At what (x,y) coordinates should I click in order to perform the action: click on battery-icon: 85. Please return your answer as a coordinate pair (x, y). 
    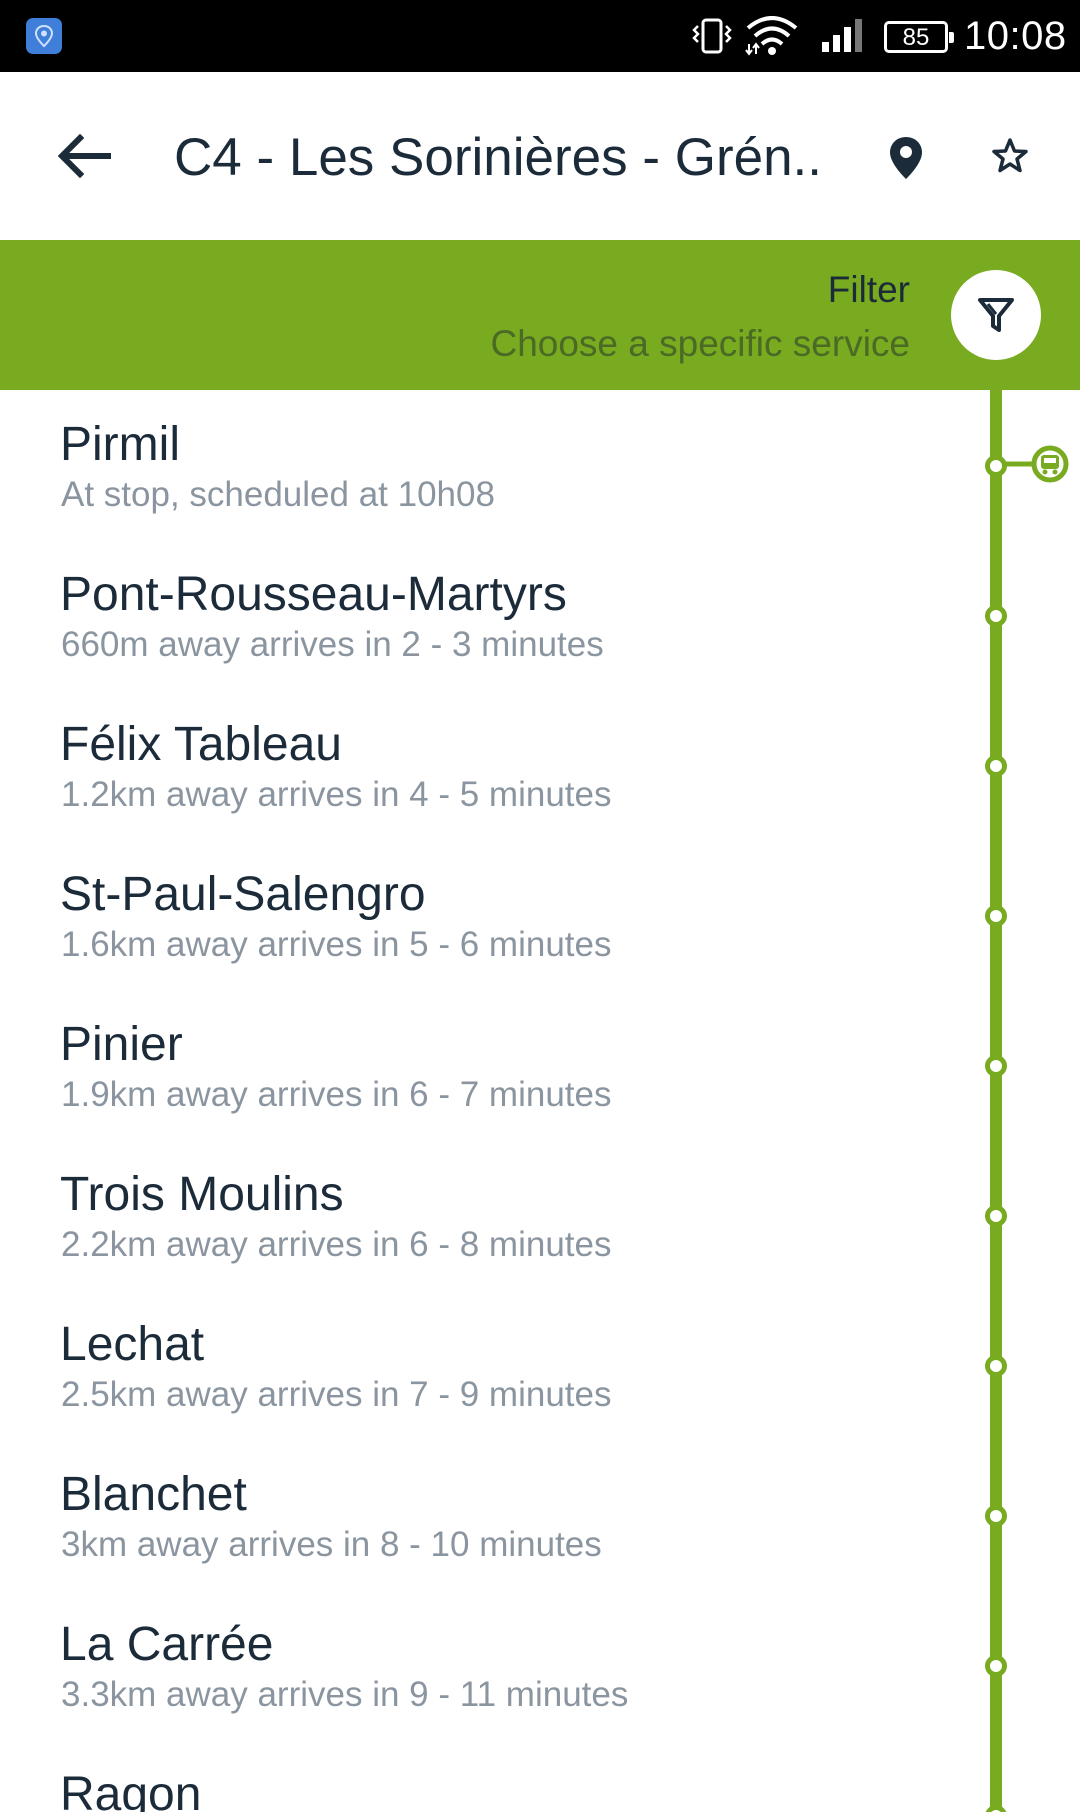
    Looking at the image, I should click on (919, 37).